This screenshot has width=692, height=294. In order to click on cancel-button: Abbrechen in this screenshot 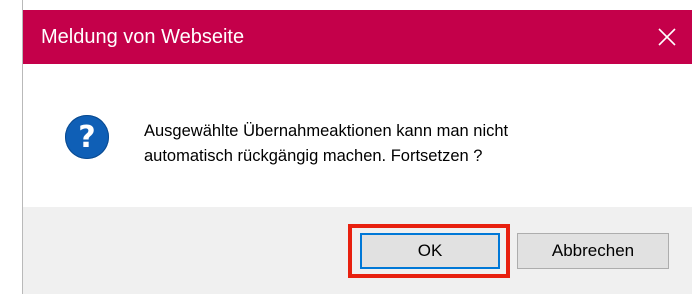, I will do `click(593, 251)`.